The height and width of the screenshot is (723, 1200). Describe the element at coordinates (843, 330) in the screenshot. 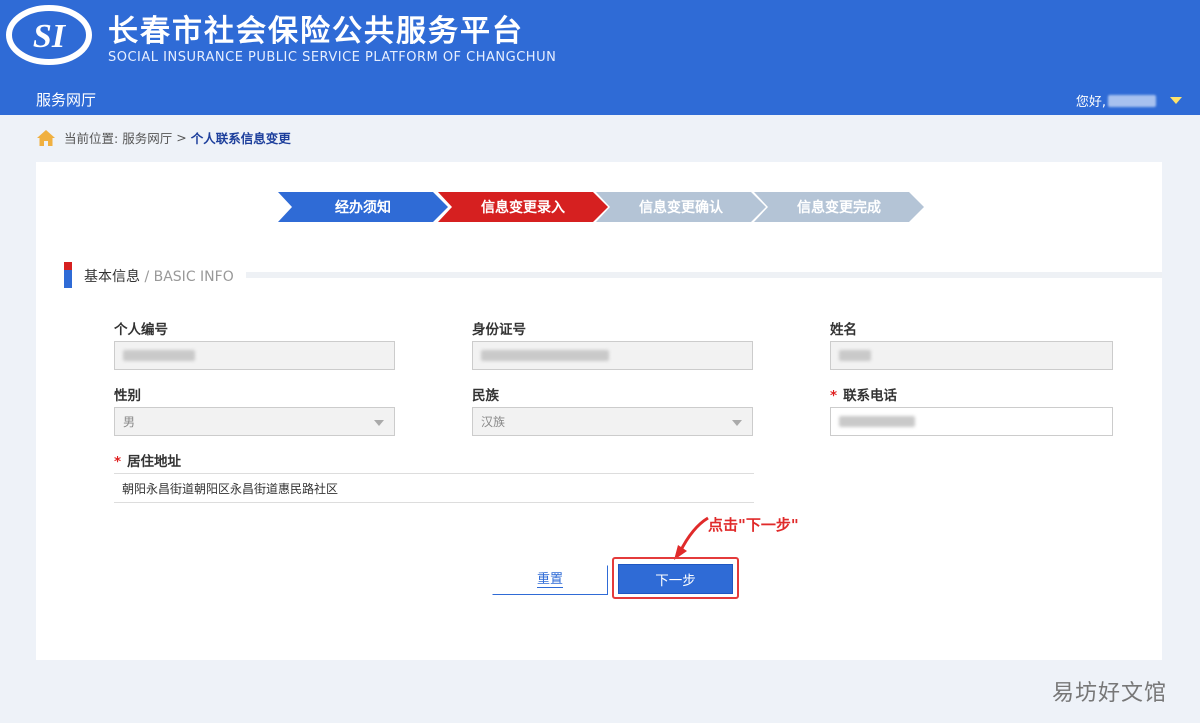

I see `name-label: 姓名` at that location.